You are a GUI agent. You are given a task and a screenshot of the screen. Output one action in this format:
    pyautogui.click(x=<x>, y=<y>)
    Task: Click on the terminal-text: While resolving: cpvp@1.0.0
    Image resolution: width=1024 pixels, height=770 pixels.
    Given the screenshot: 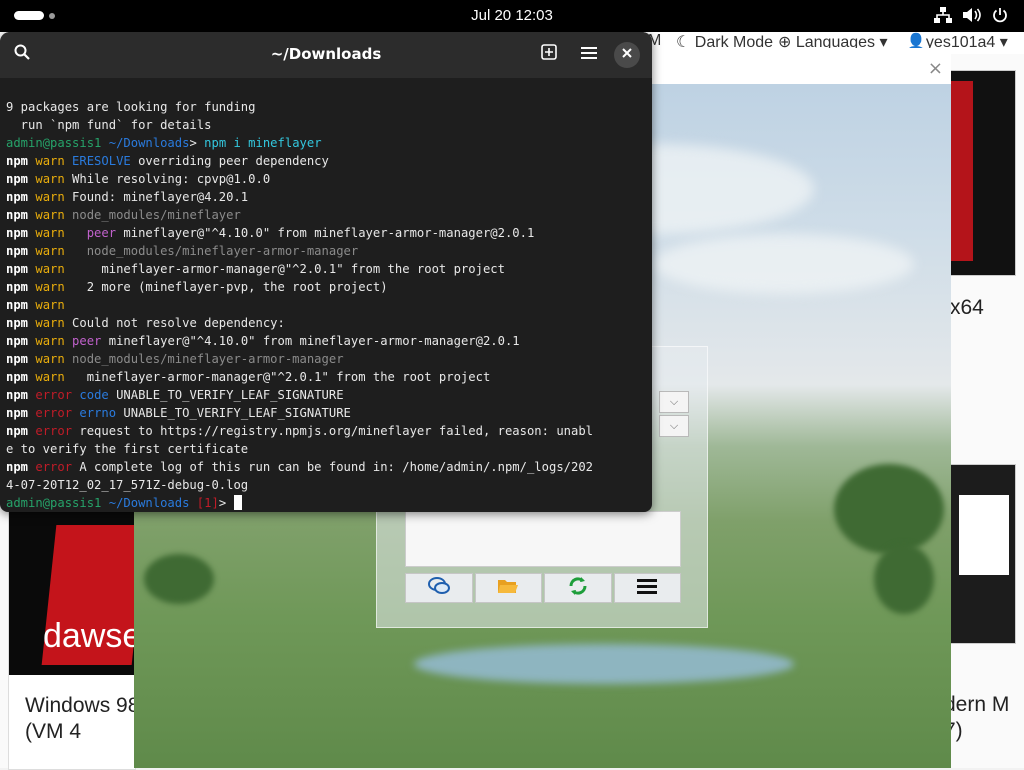 What is the action you would take?
    pyautogui.click(x=167, y=179)
    